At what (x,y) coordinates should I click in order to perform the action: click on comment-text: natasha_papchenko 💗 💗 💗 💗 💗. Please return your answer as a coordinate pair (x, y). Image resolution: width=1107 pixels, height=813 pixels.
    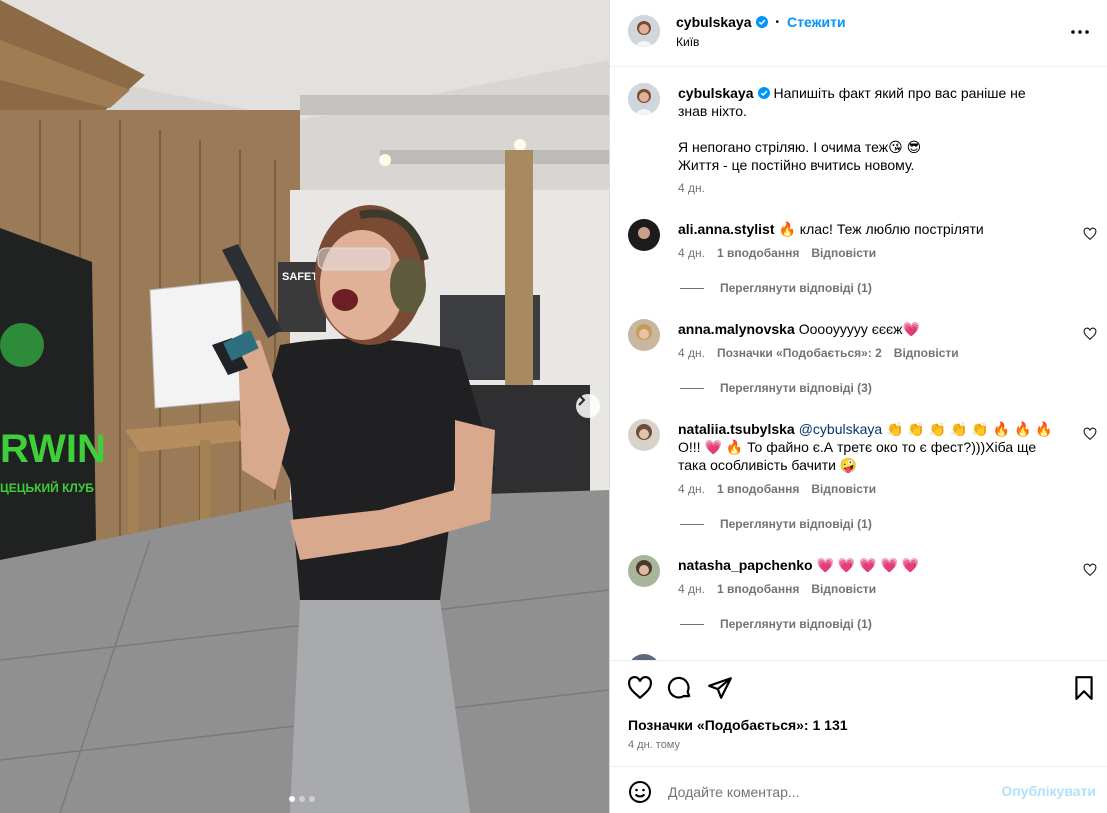
    Looking at the image, I should click on (868, 565).